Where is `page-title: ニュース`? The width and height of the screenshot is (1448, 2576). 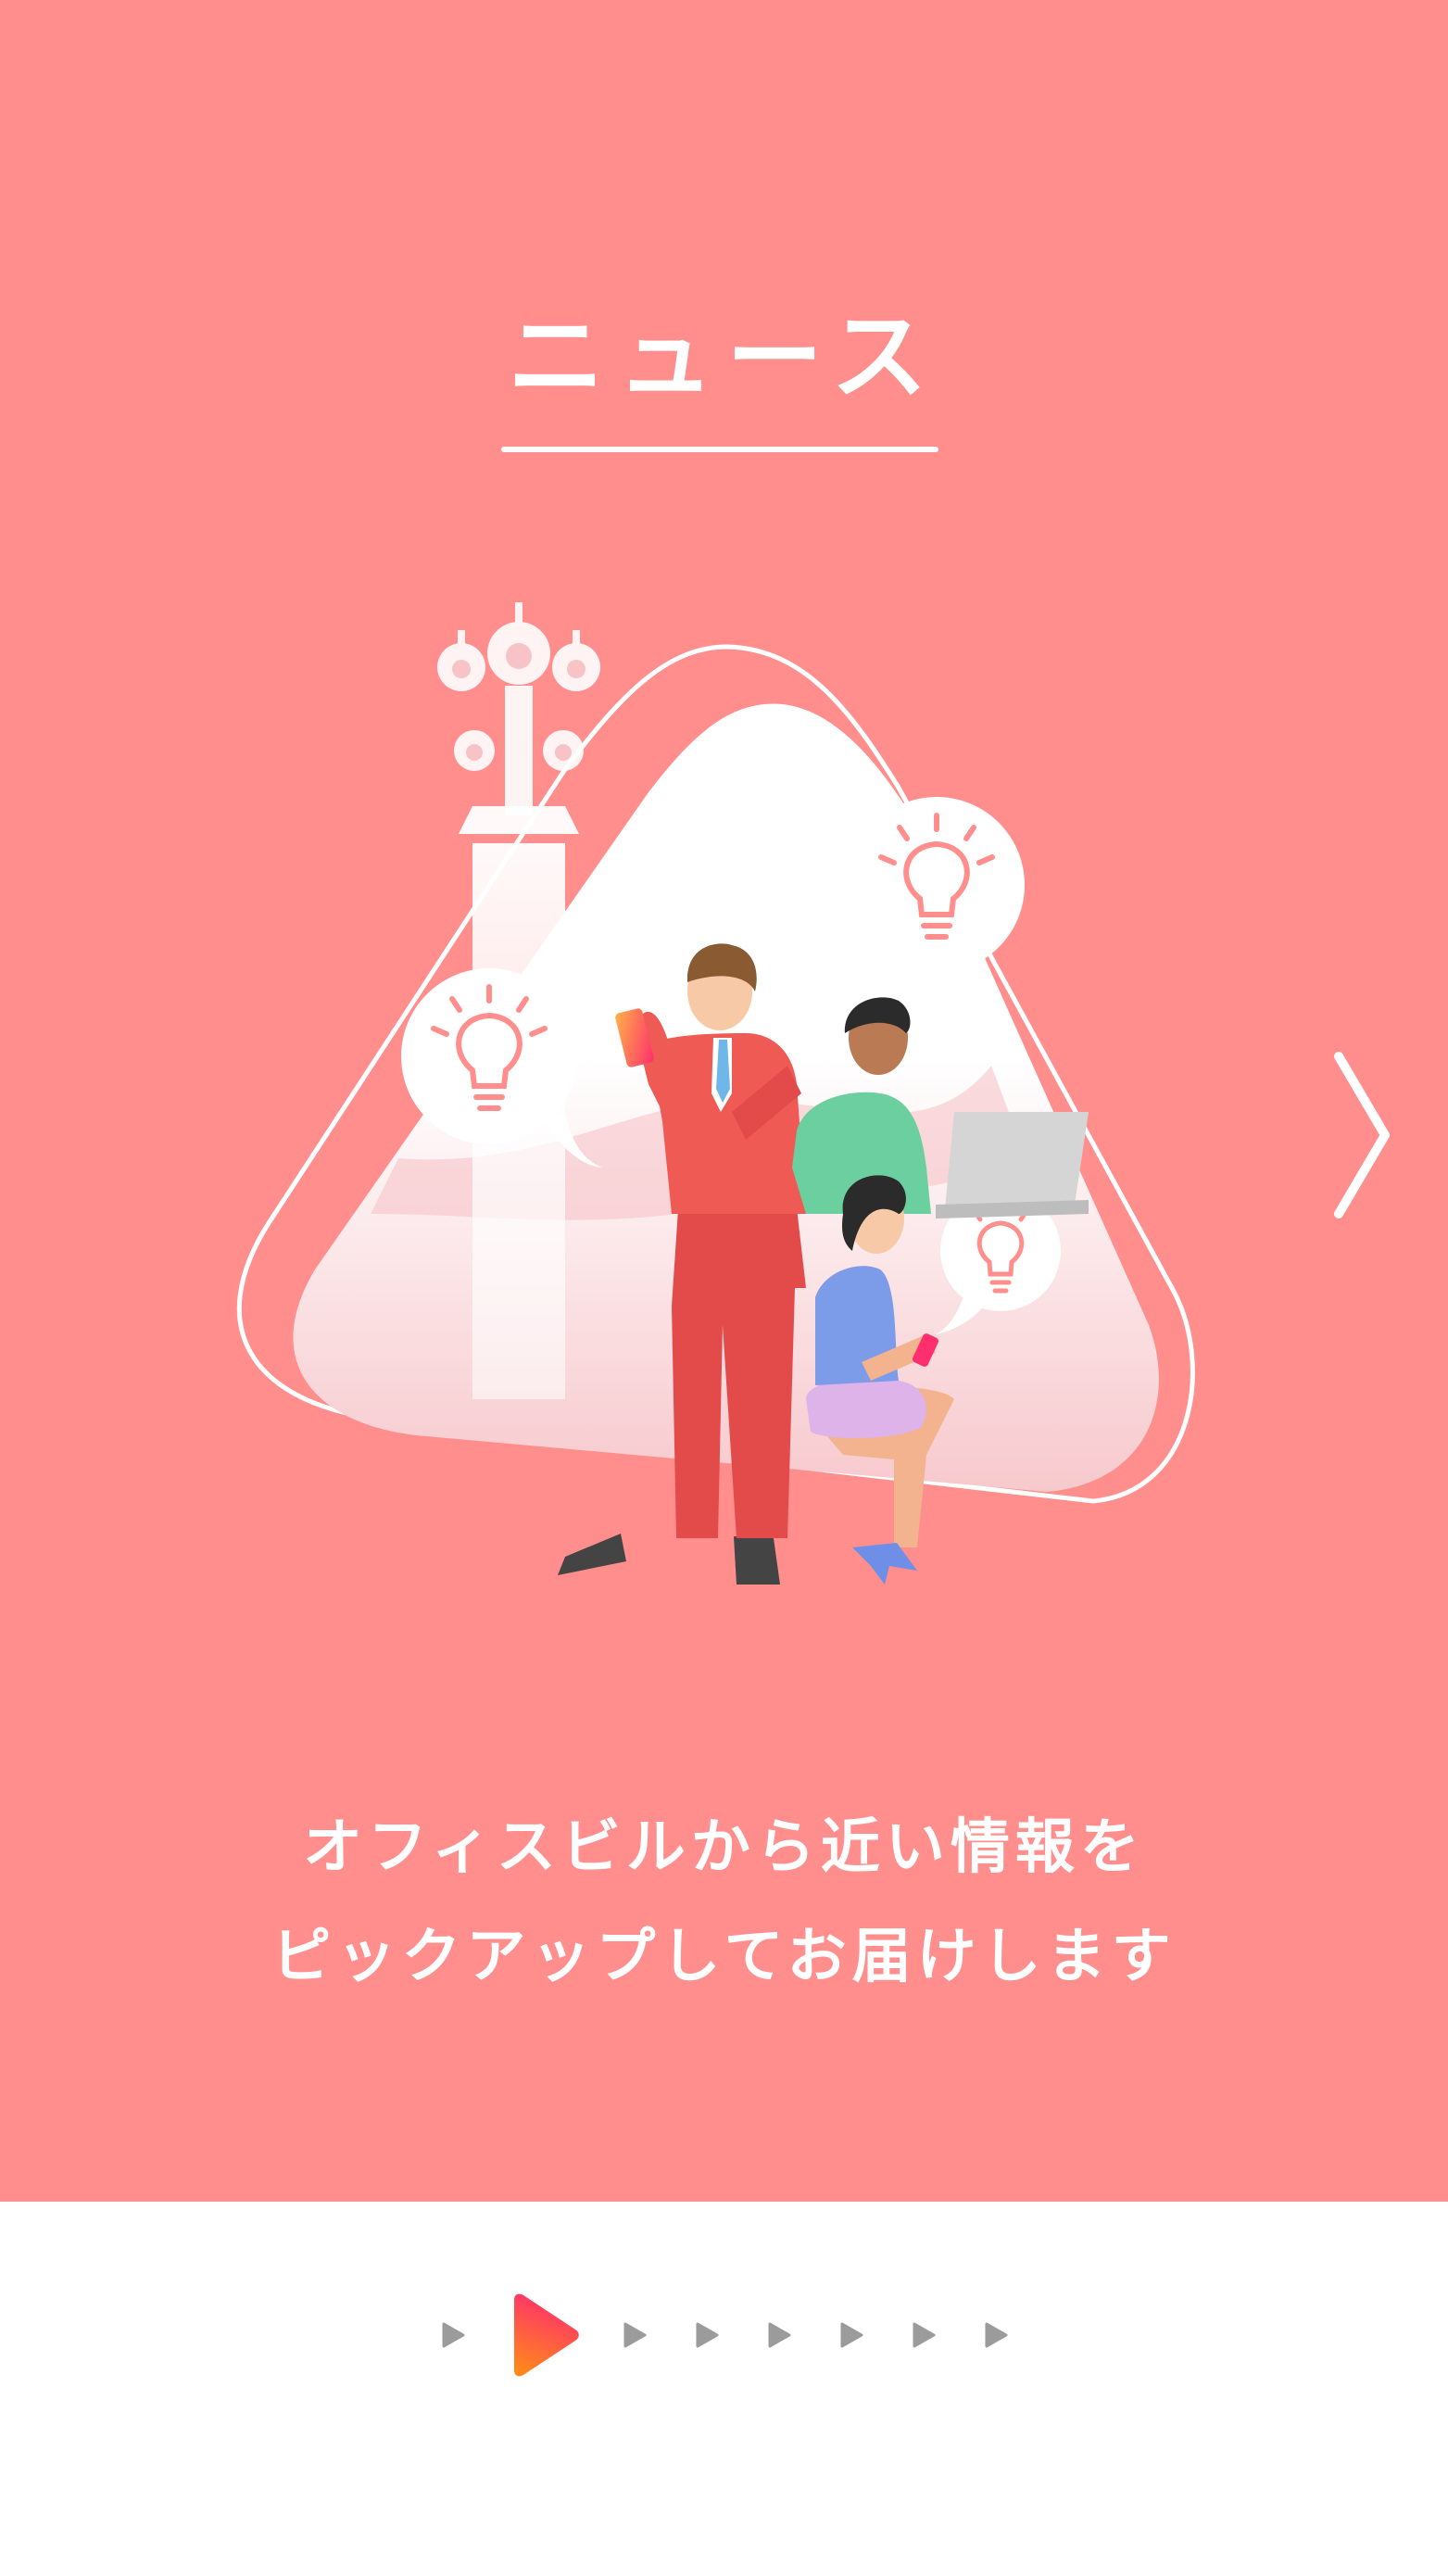 page-title: ニュース is located at coordinates (724, 356).